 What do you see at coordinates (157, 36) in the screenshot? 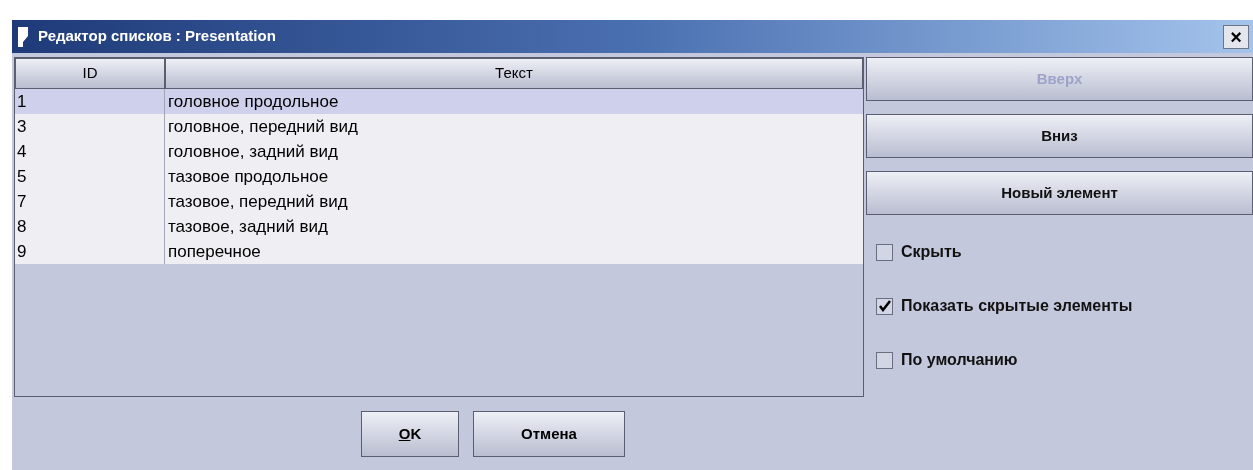
I see `window-title: Редактор списков : Presentation` at bounding box center [157, 36].